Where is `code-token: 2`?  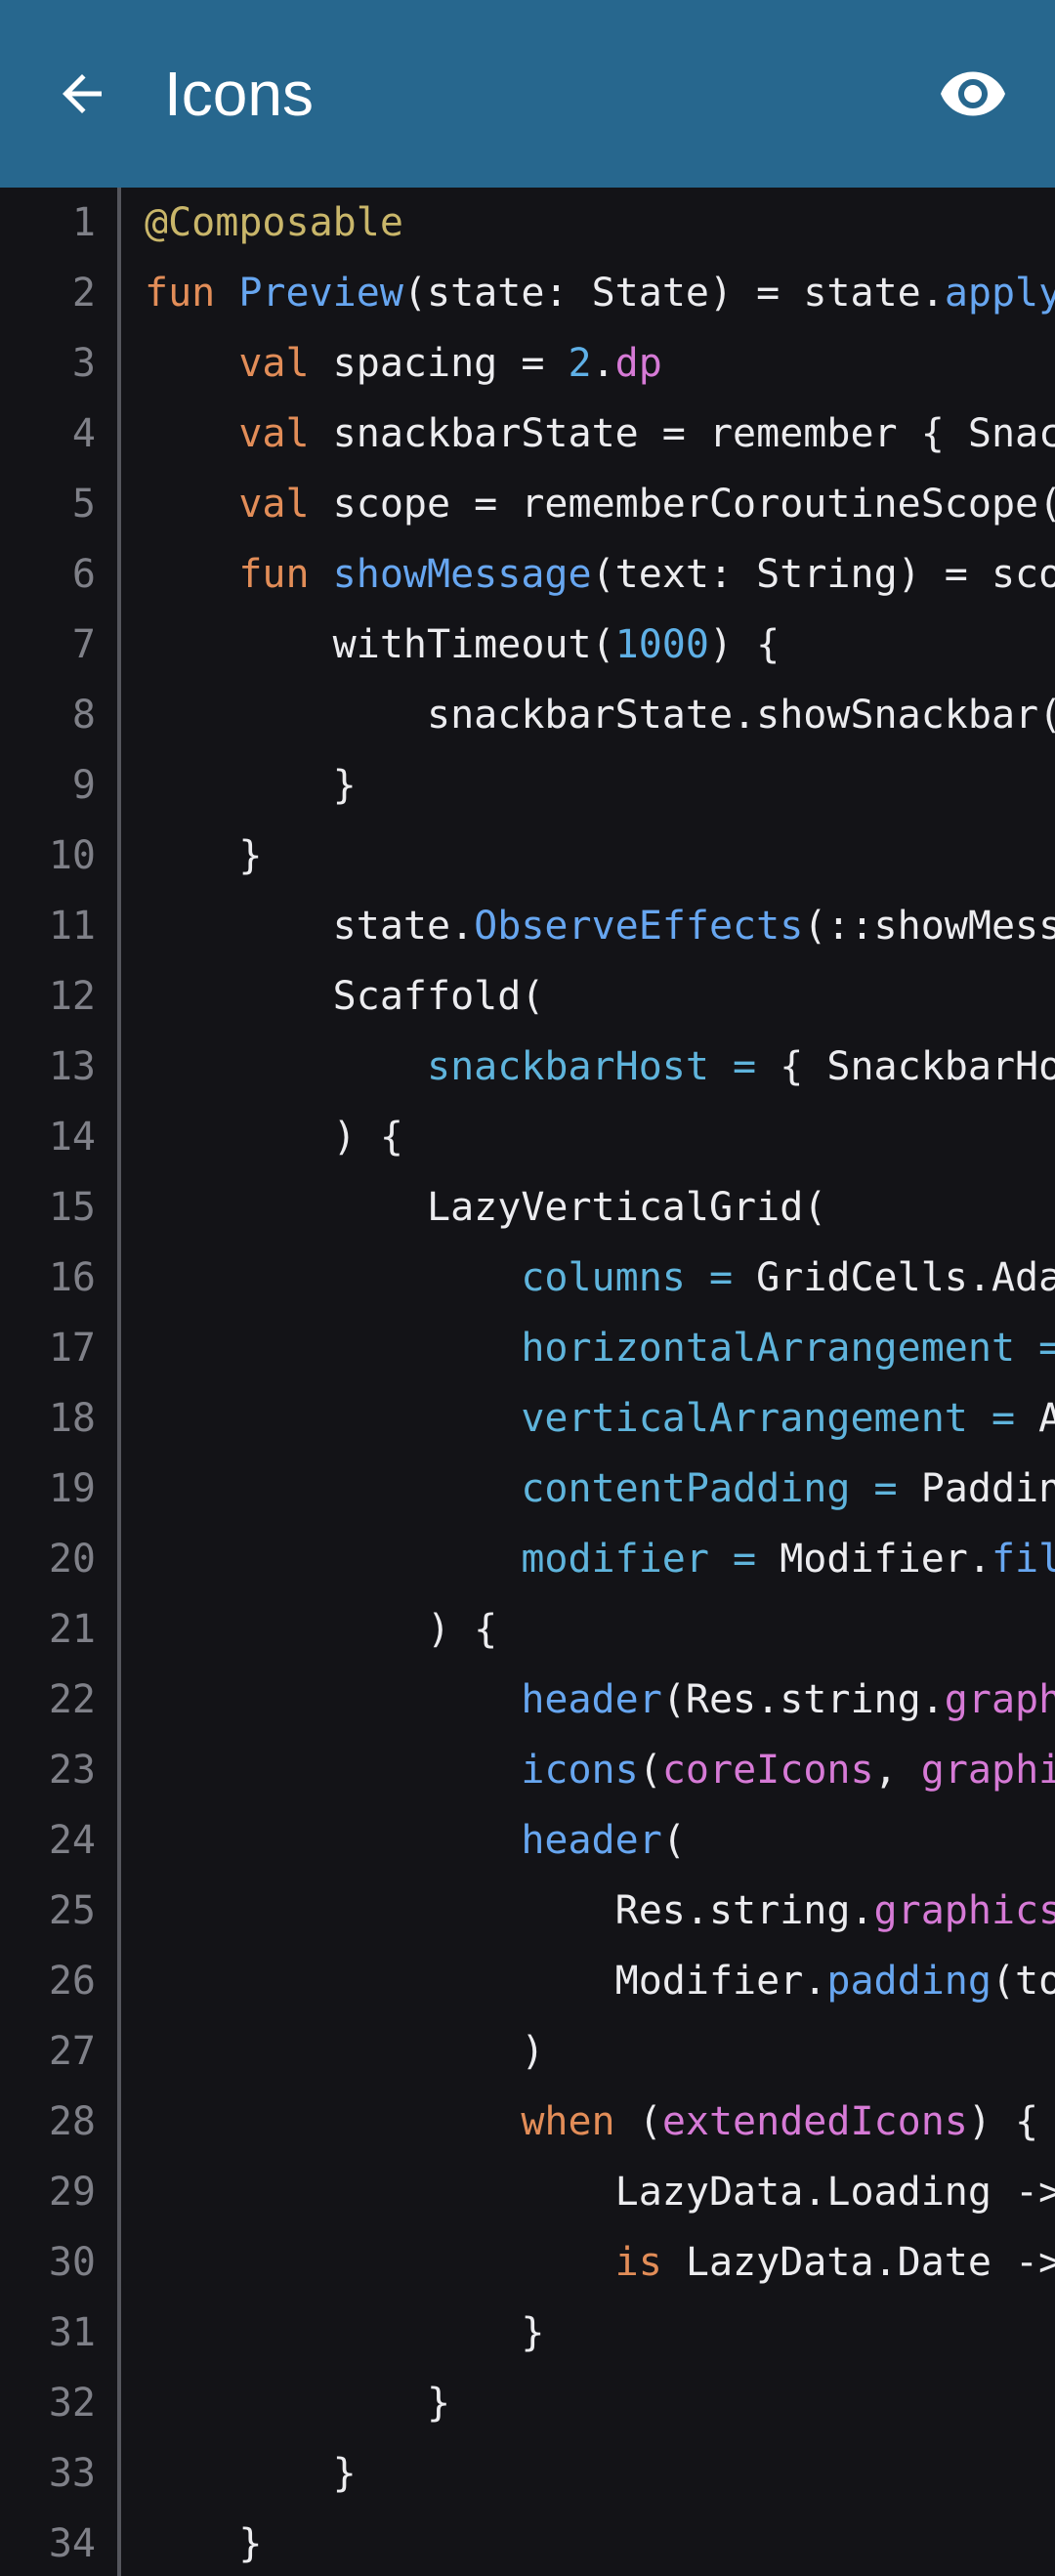
code-token: 2 is located at coordinates (580, 363).